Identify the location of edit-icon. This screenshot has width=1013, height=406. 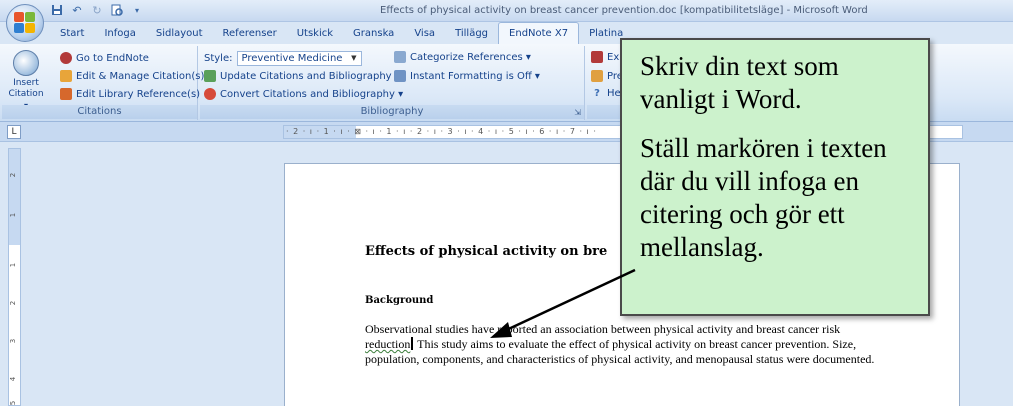
(66, 76).